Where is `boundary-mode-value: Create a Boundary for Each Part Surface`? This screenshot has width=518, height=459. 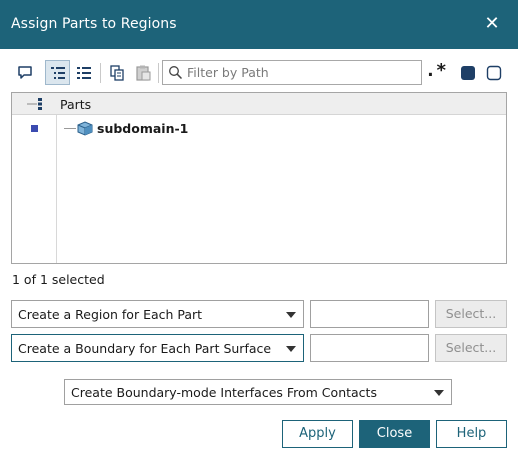
boundary-mode-value: Create a Boundary for Each Part Surface is located at coordinates (145, 348).